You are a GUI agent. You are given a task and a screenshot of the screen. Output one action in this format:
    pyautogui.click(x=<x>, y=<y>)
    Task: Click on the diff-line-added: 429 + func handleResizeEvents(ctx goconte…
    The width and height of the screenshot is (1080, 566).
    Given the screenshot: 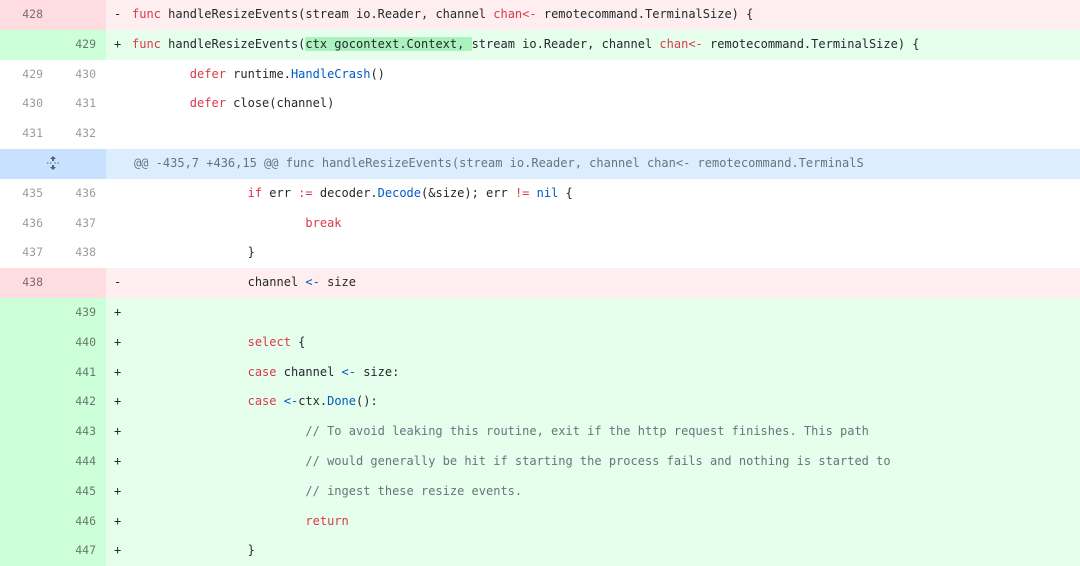 What is the action you would take?
    pyautogui.click(x=540, y=44)
    